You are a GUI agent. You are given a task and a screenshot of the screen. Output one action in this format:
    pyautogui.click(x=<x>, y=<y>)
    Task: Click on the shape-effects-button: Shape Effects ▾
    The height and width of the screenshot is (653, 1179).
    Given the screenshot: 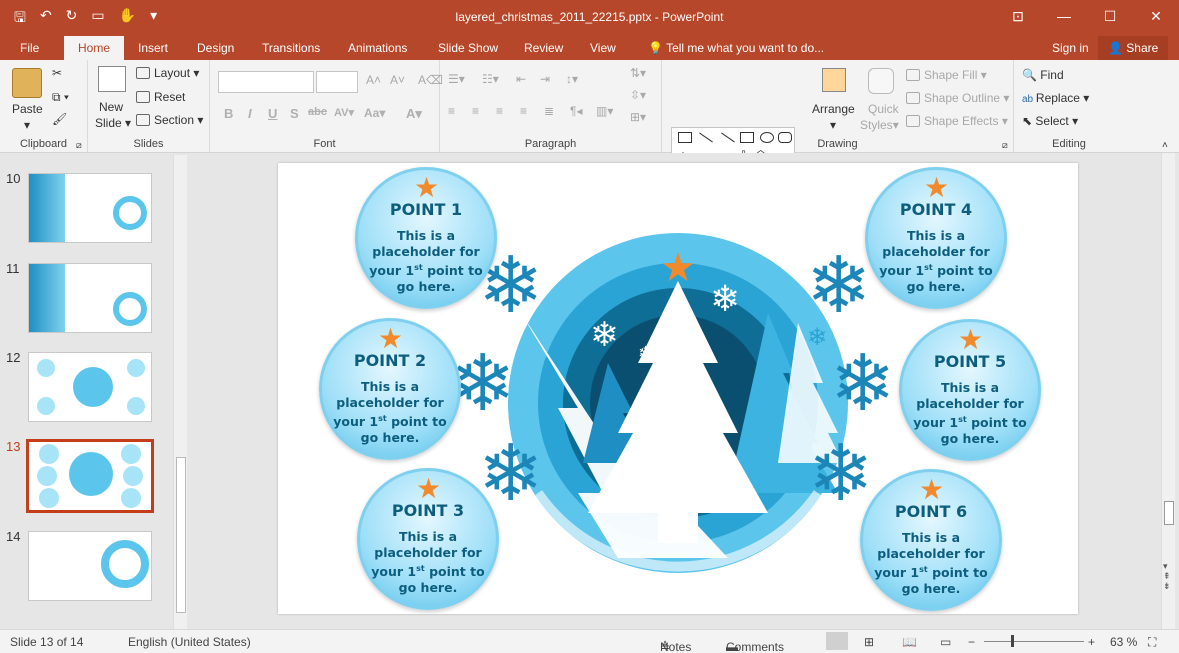 What is the action you would take?
    pyautogui.click(x=957, y=121)
    